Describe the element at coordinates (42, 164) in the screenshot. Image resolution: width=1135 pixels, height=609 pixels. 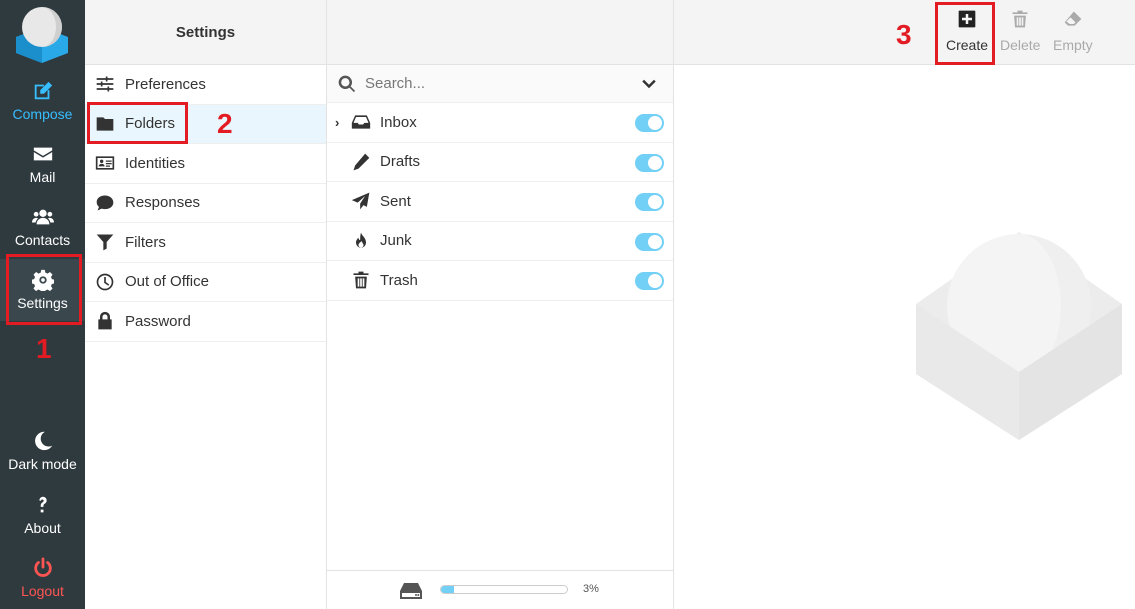
I see `nav-mail: Mail` at that location.